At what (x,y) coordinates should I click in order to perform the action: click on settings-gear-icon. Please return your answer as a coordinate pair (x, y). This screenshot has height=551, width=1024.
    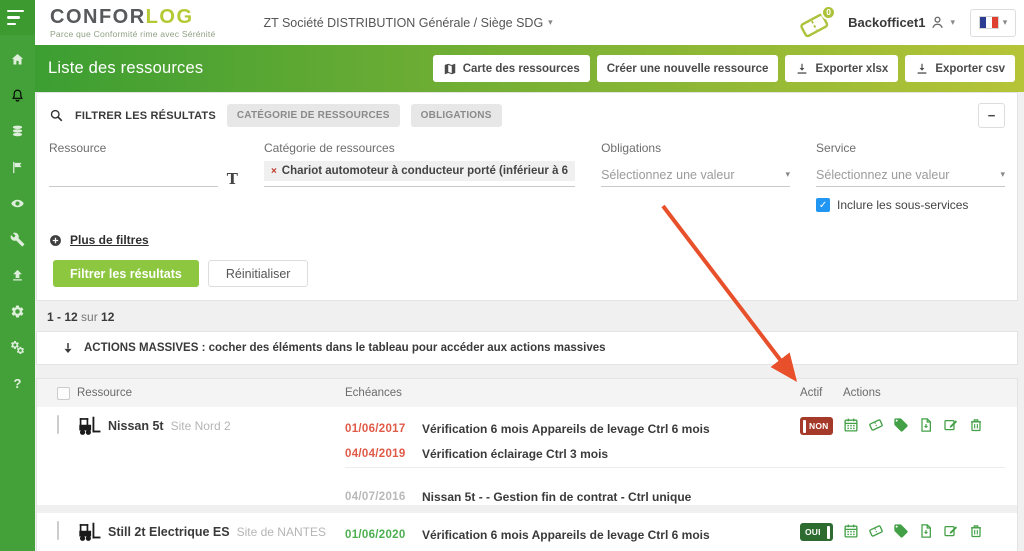
    Looking at the image, I should click on (18, 311).